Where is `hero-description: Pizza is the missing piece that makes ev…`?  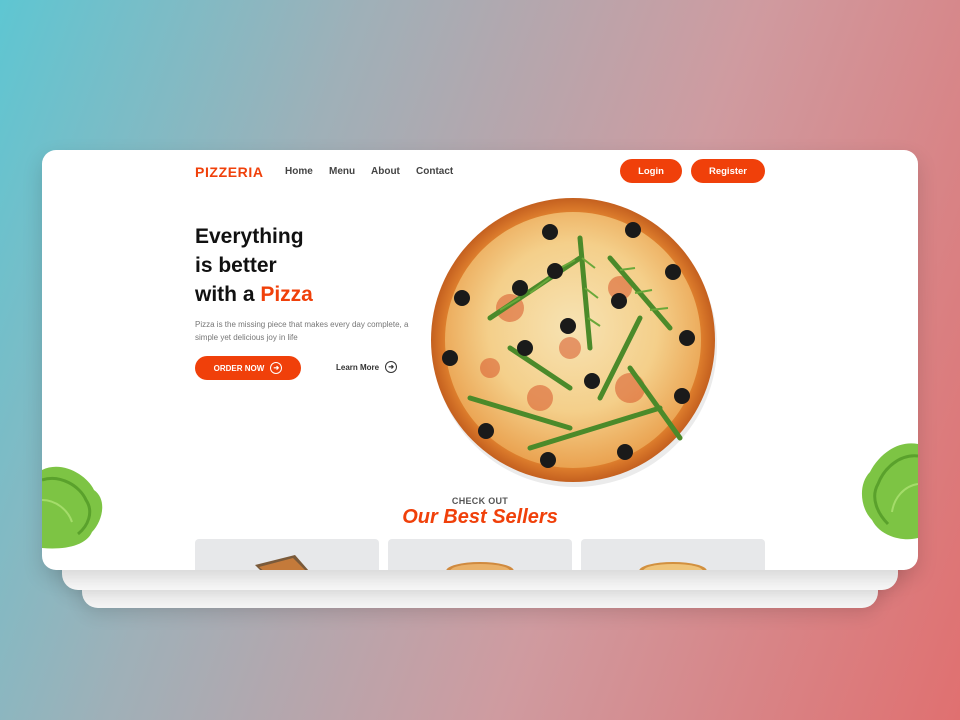 hero-description: Pizza is the missing piece that makes ev… is located at coordinates (302, 331).